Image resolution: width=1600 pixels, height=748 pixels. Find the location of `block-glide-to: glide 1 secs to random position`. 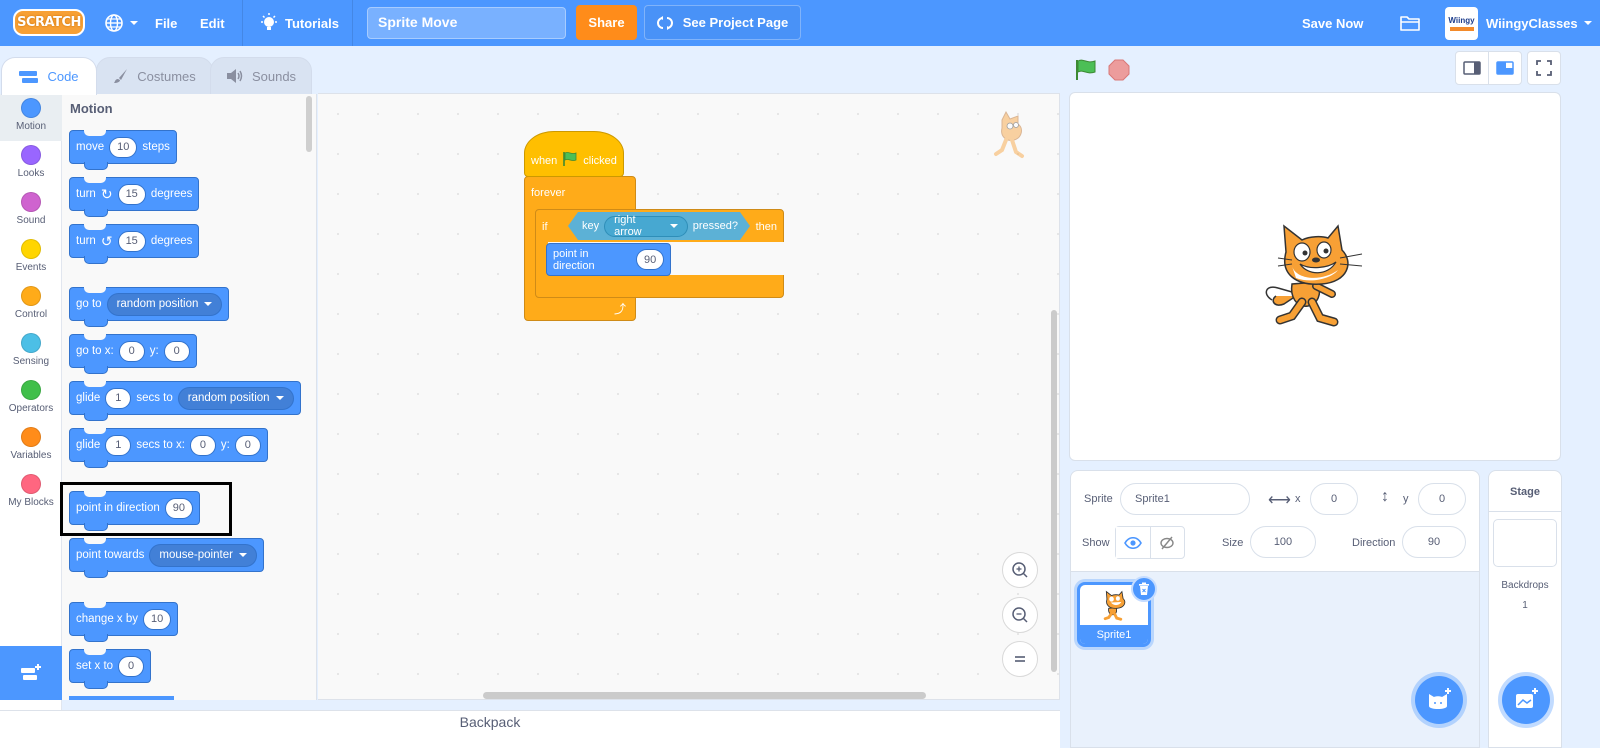

block-glide-to: glide 1 secs to random position is located at coordinates (185, 401).